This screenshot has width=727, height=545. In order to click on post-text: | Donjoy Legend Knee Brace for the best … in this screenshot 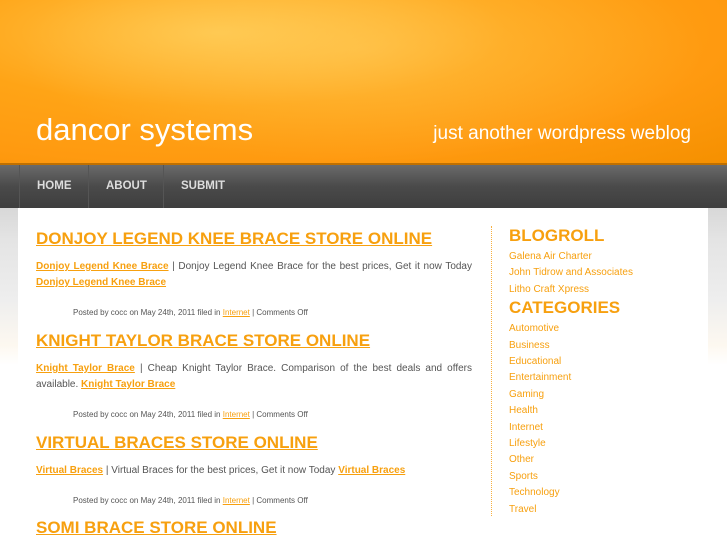, I will do `click(320, 266)`.